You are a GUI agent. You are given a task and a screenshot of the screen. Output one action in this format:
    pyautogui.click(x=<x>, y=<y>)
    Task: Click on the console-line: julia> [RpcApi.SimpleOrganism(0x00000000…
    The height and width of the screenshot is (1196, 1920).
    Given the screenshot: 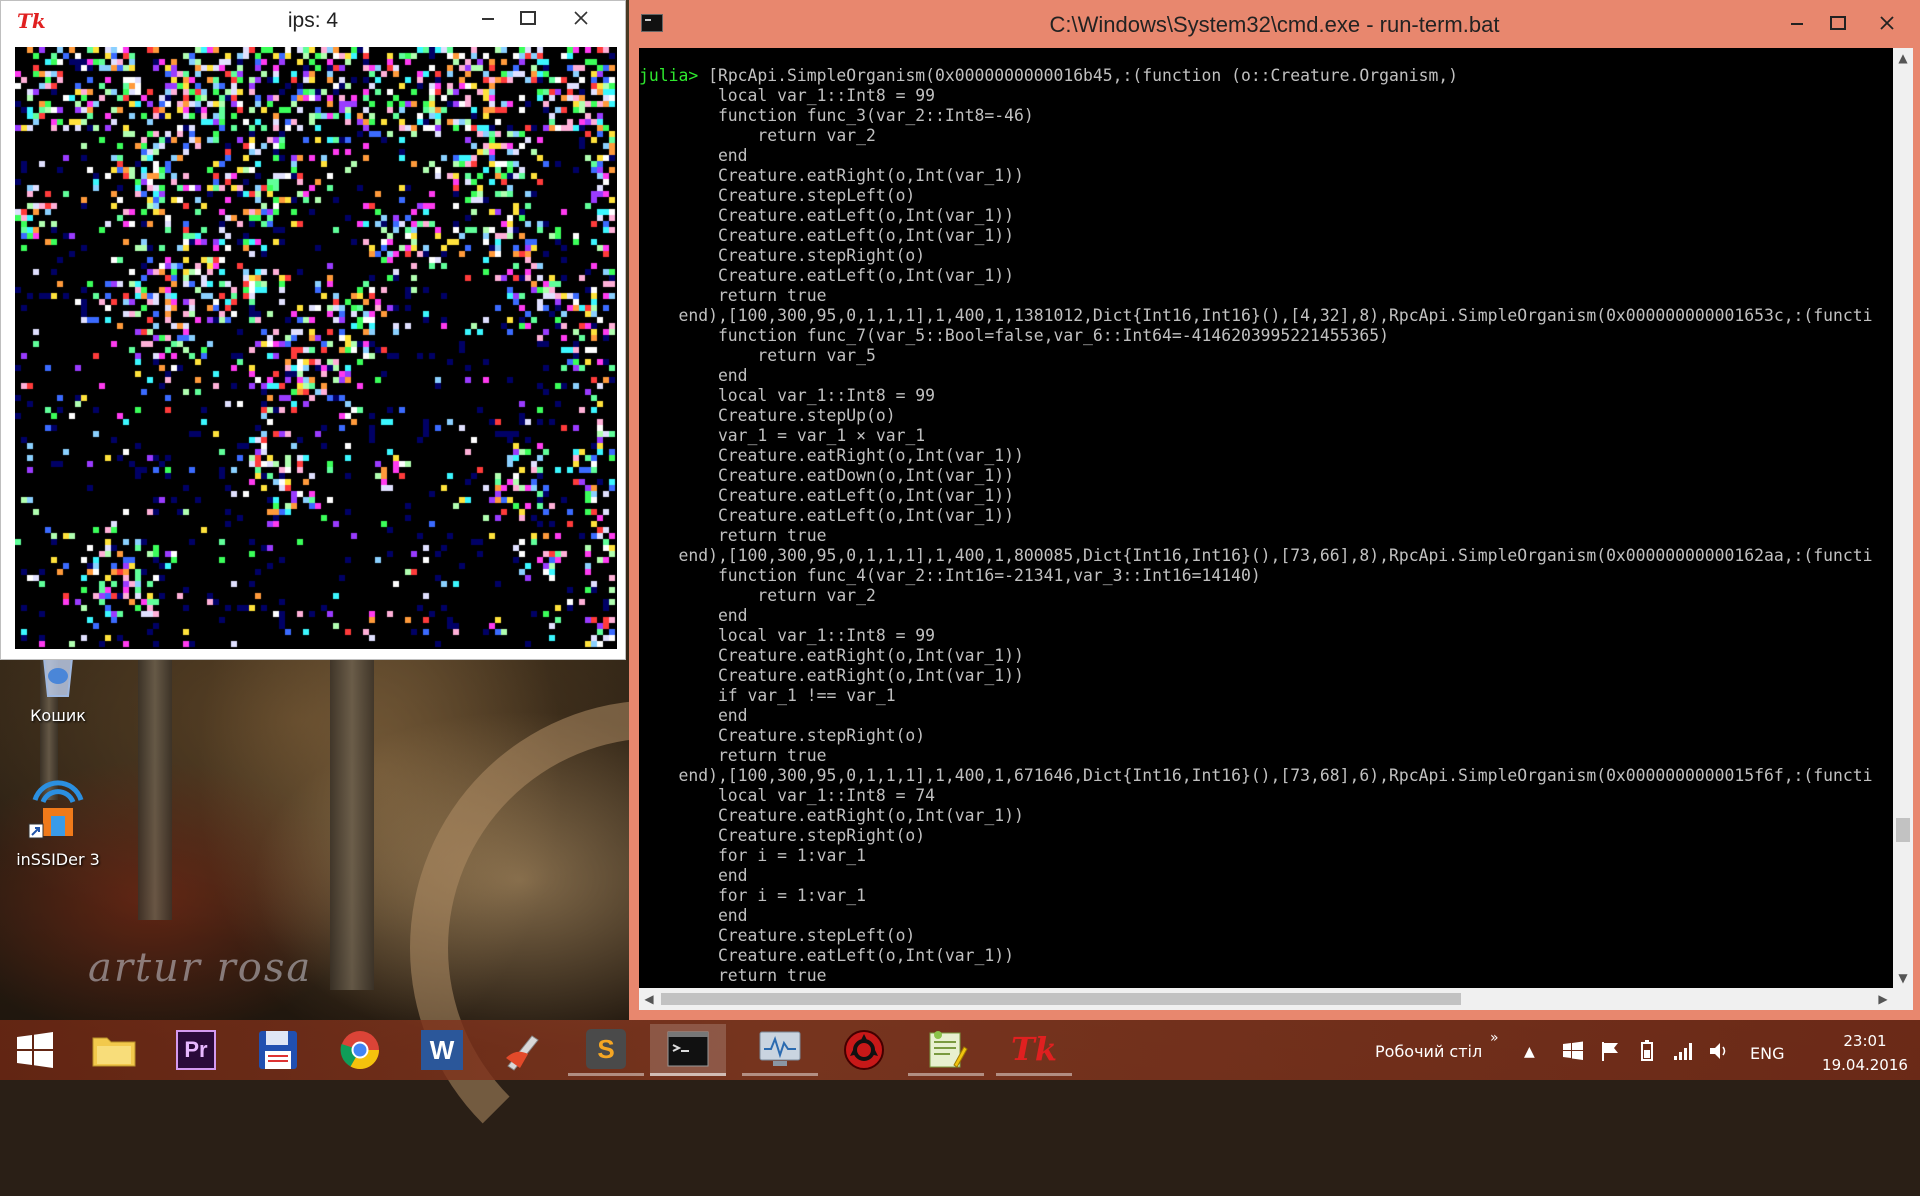 What is the action you would take?
    pyautogui.click(x=1256, y=76)
    